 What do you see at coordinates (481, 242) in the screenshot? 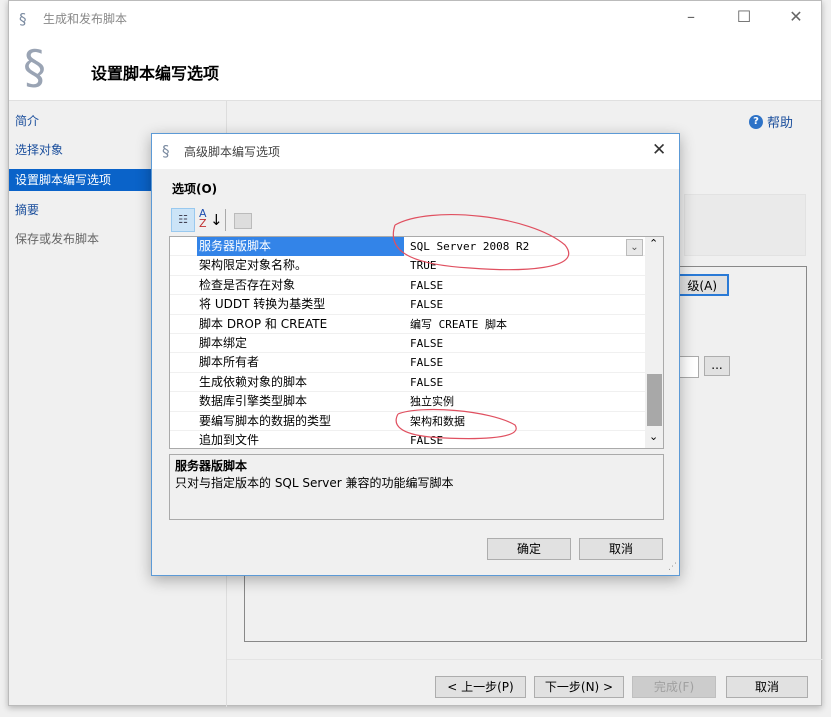
I see `annotation-circle-server-version` at bounding box center [481, 242].